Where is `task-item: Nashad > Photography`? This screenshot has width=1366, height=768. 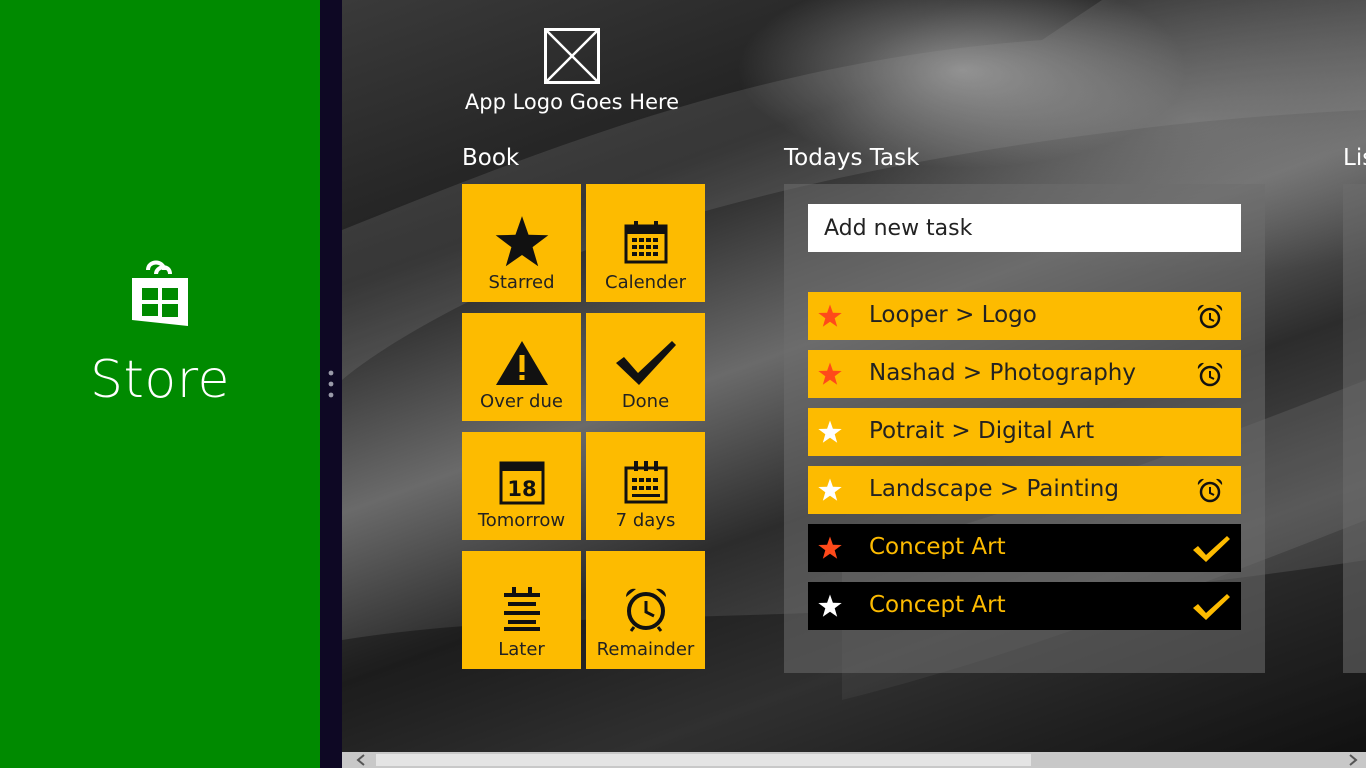
task-item: Nashad > Photography is located at coordinates (1024, 374).